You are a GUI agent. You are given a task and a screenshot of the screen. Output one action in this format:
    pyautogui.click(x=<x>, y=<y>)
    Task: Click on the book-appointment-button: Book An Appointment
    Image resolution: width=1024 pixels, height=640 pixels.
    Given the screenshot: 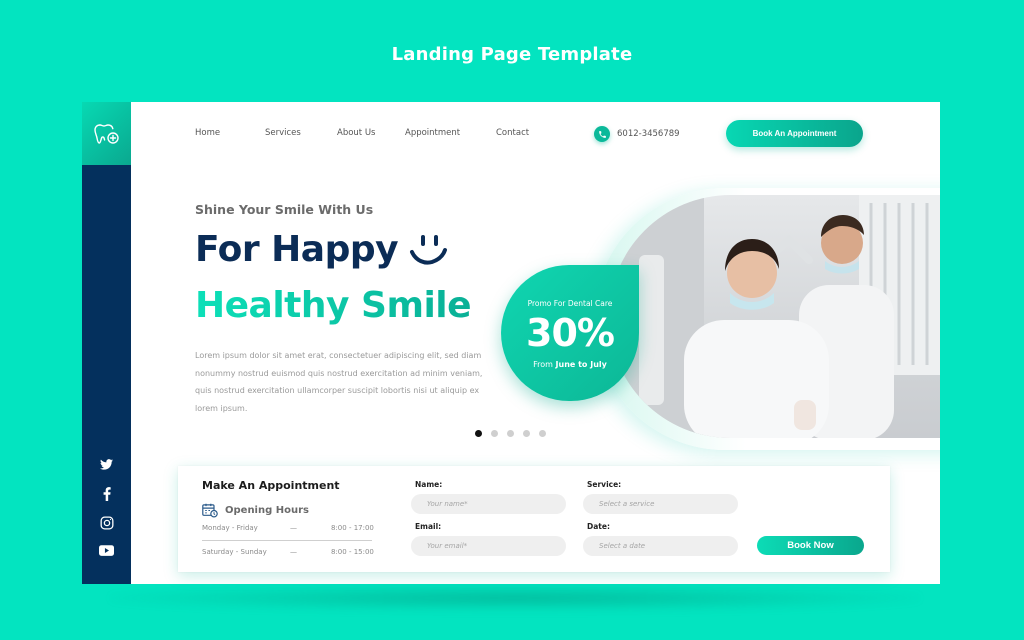 What is the action you would take?
    pyautogui.click(x=794, y=133)
    